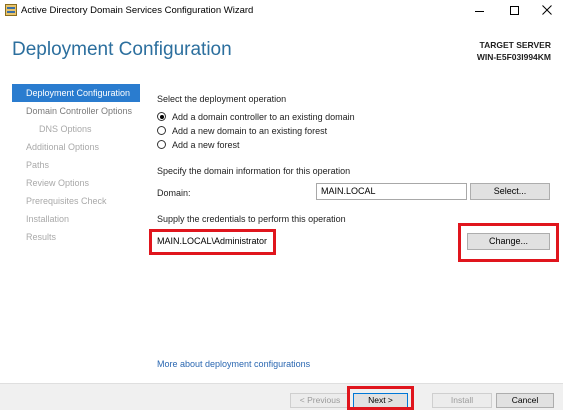 Image resolution: width=563 pixels, height=410 pixels. Describe the element at coordinates (38, 165) in the screenshot. I see `nav-item-paths: Paths` at that location.